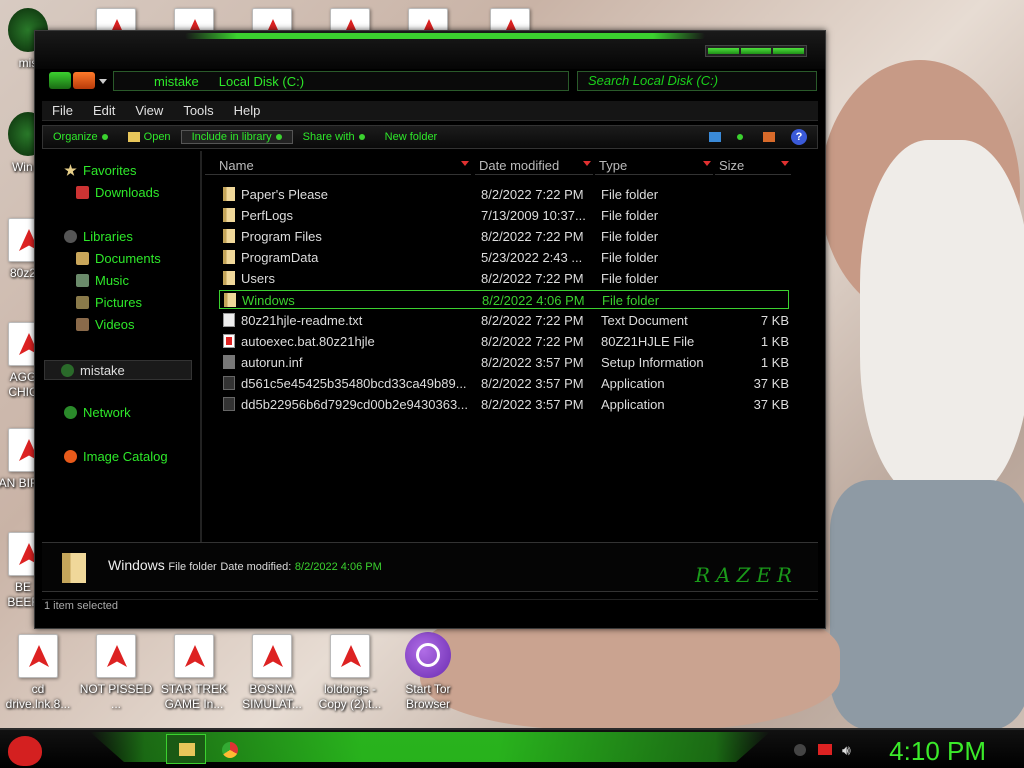 This screenshot has width=1024, height=768. What do you see at coordinates (504, 236) in the screenshot?
I see `file-row: Program Files 8/2/2022 7:22 PM File folder` at bounding box center [504, 236].